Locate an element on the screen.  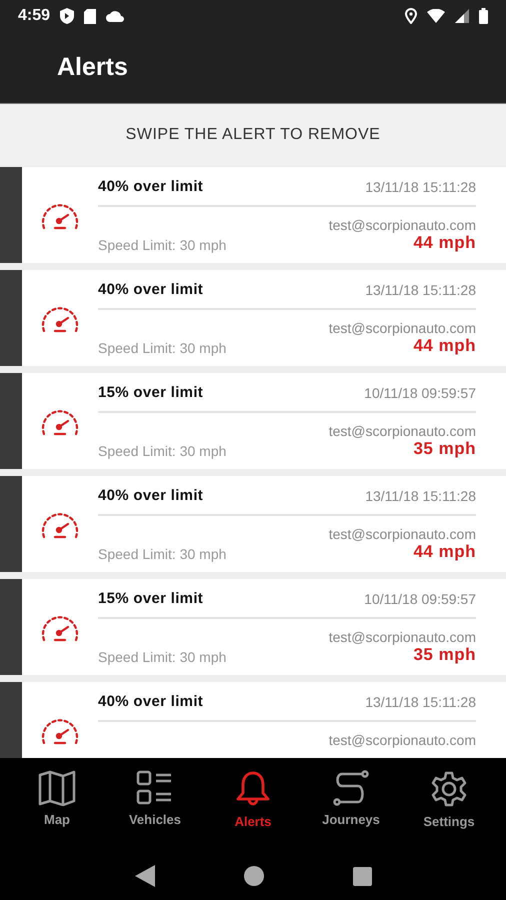
nav-tab: Map is located at coordinates (57, 805).